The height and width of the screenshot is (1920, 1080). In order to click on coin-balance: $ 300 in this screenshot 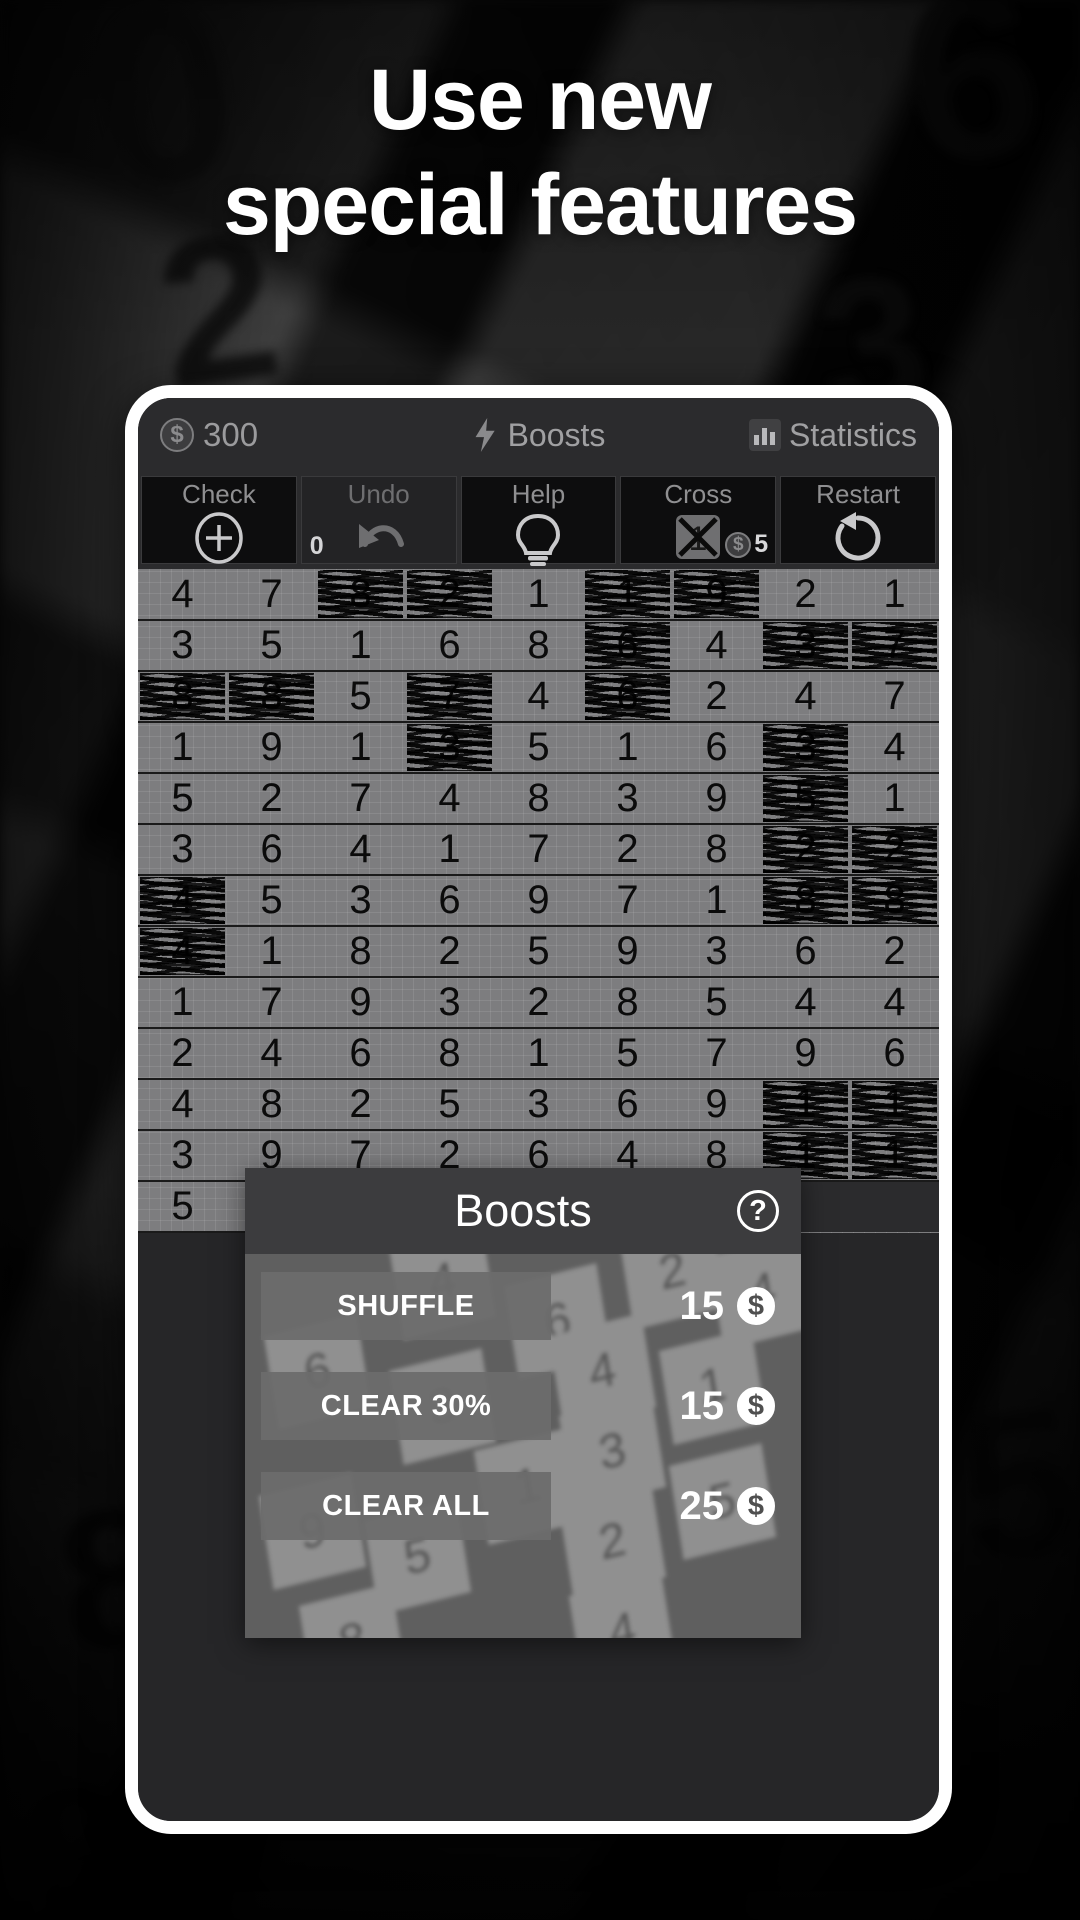, I will do `click(209, 435)`.